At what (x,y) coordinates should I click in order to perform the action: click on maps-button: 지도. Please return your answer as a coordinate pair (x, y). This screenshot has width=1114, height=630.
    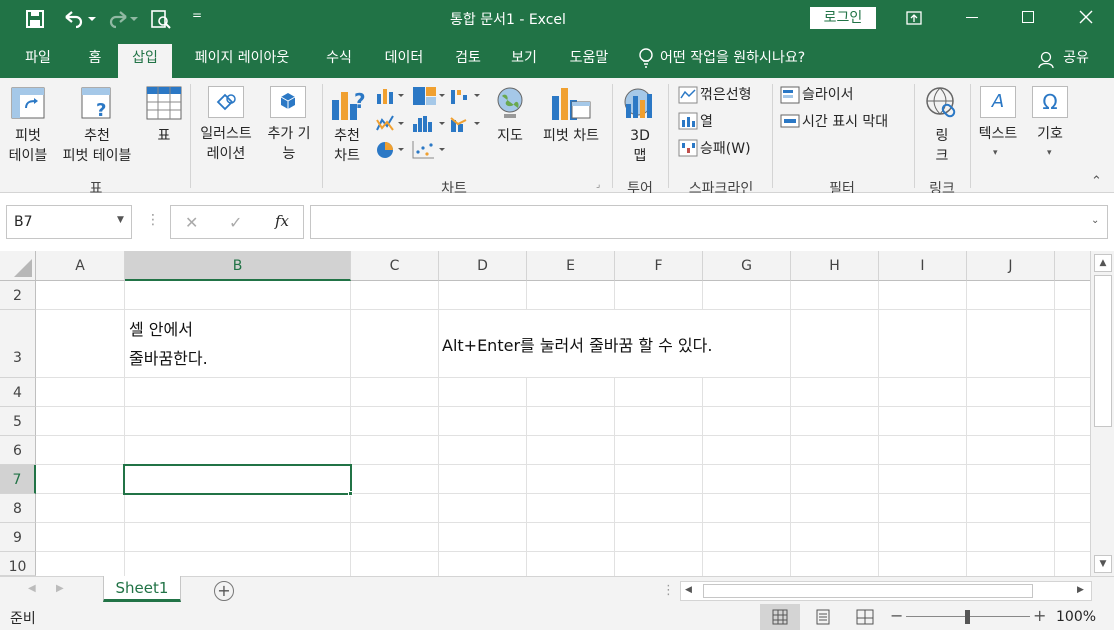
    Looking at the image, I should click on (510, 136).